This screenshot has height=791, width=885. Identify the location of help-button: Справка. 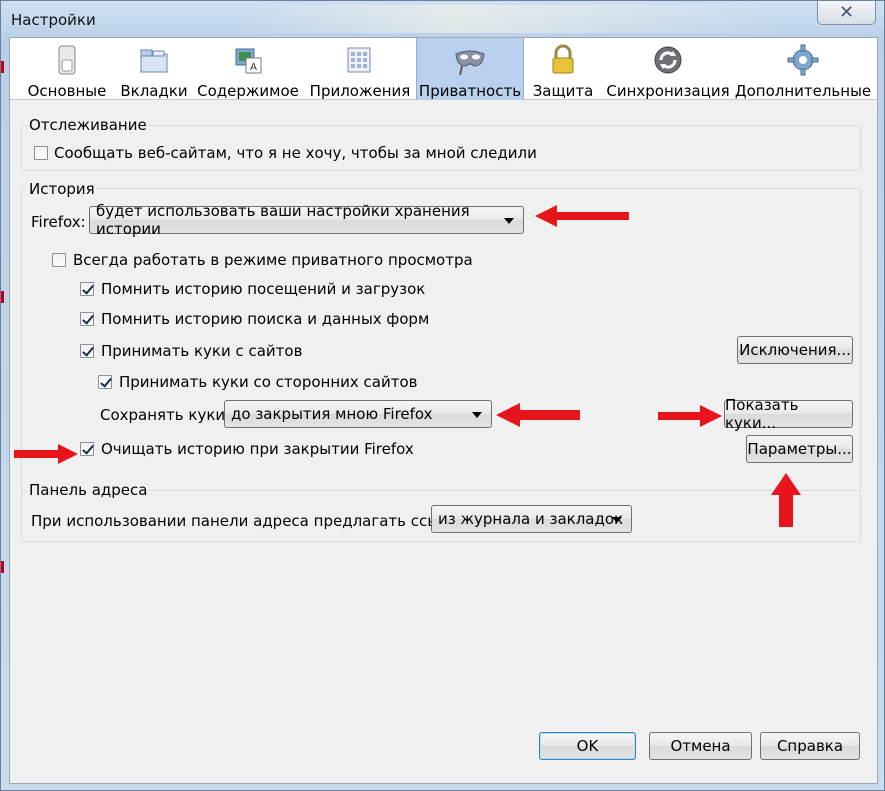
(810, 746).